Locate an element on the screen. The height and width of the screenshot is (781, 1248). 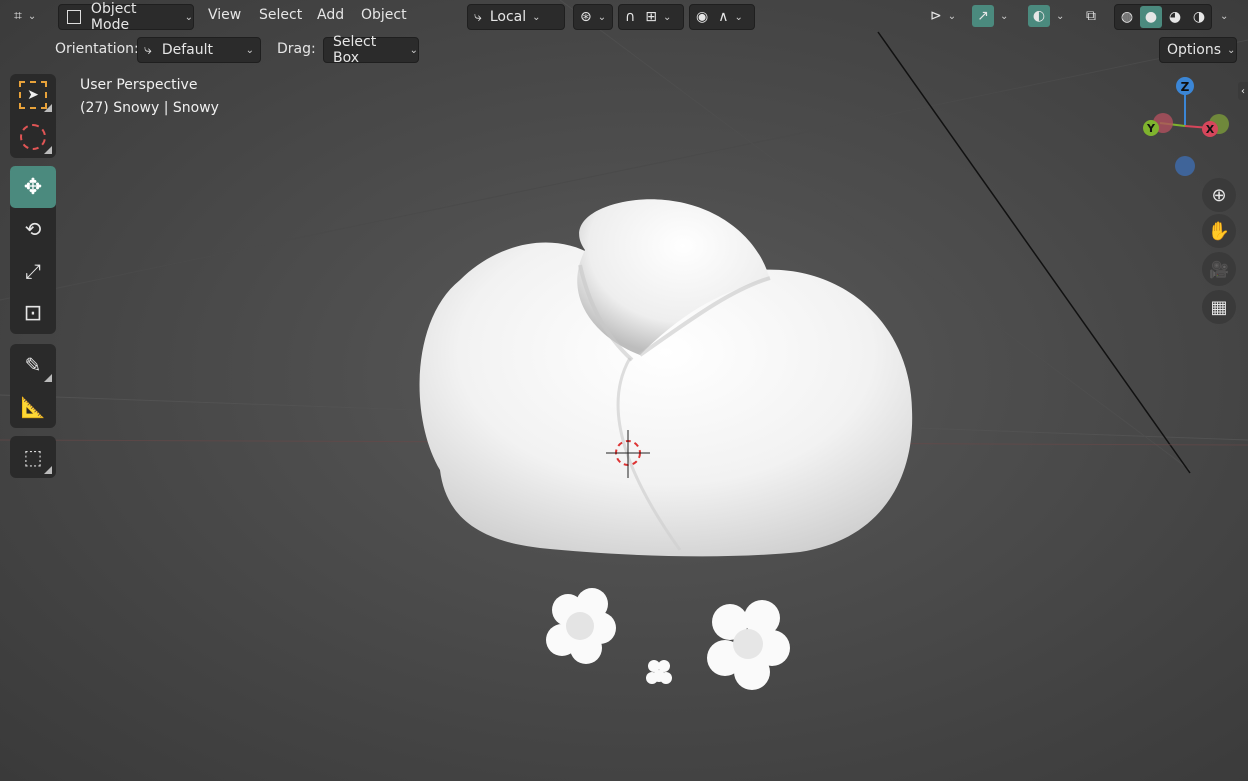
options-dropdown: Options ⌄ is located at coordinates (1198, 50).